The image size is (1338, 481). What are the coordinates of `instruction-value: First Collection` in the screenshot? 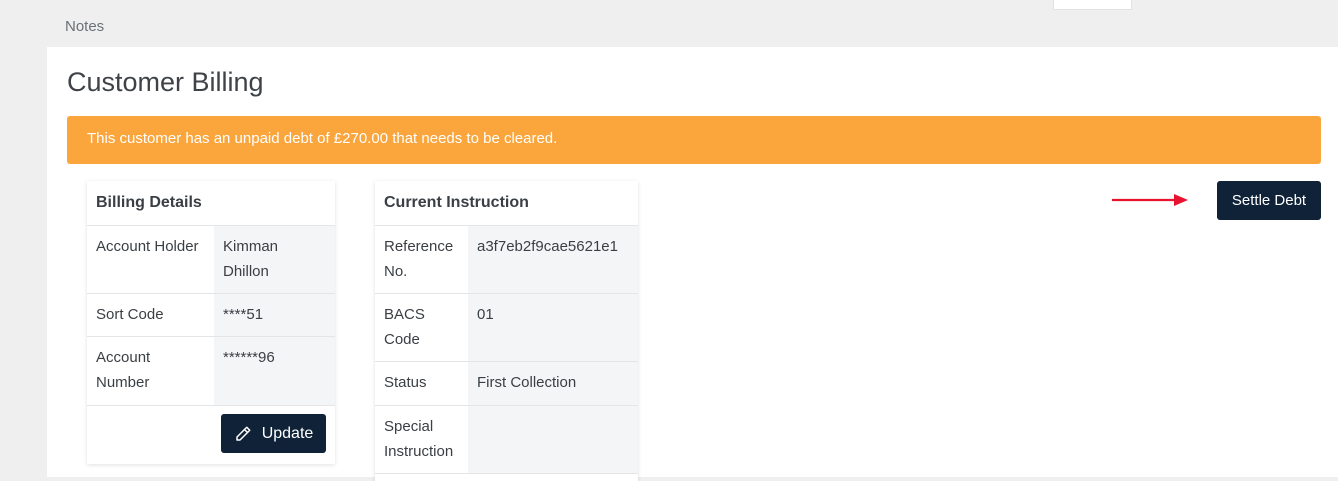 It's located at (553, 383).